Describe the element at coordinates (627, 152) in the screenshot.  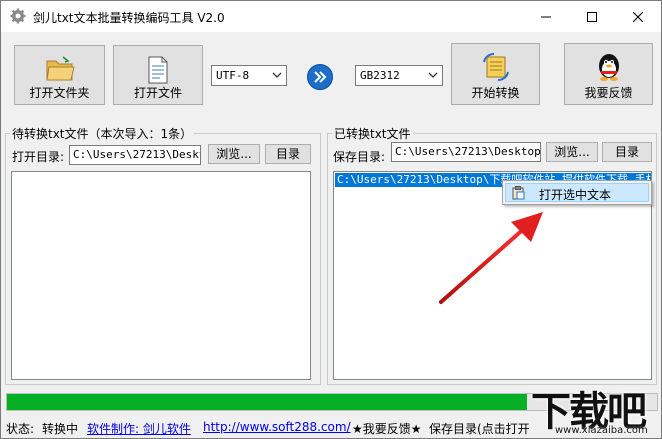
I see `right-dir-button: 目录` at that location.